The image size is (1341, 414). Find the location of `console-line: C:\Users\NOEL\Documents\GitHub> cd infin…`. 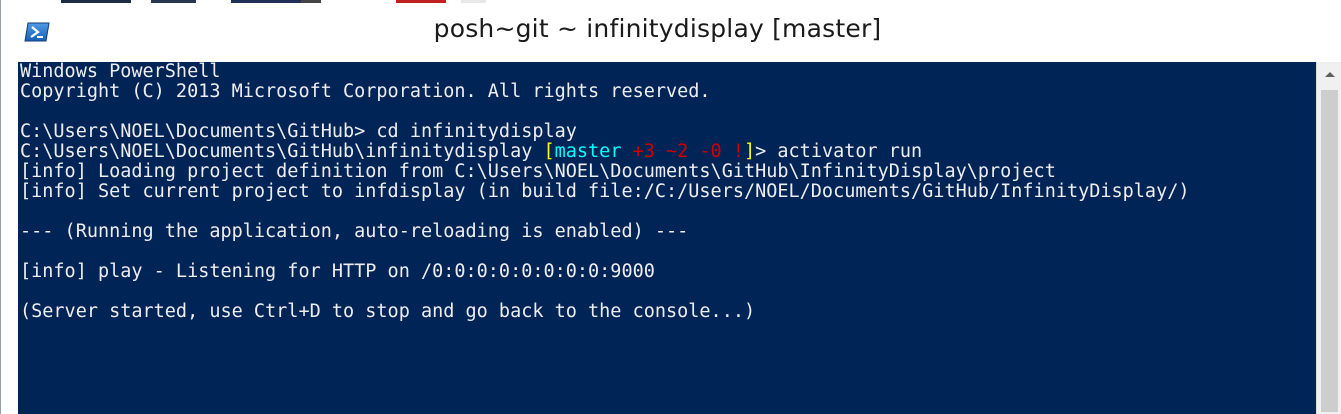

console-line: C:\Users\NOEL\Documents\GitHub> cd infin… is located at coordinates (298, 131).